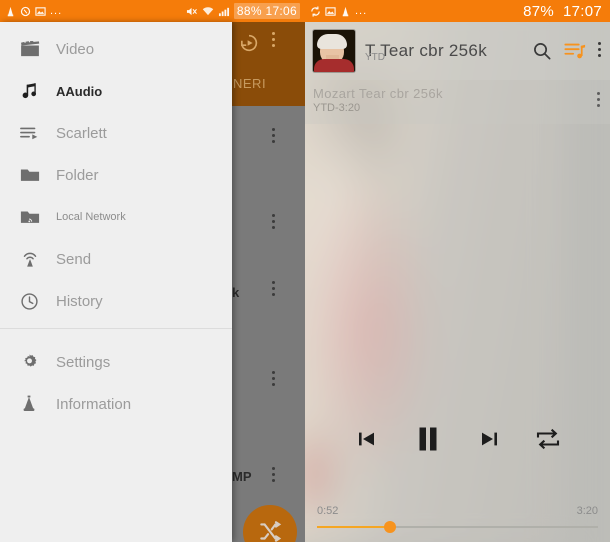  What do you see at coordinates (74, 259) in the screenshot?
I see `sidebar-item-label: Send` at bounding box center [74, 259].